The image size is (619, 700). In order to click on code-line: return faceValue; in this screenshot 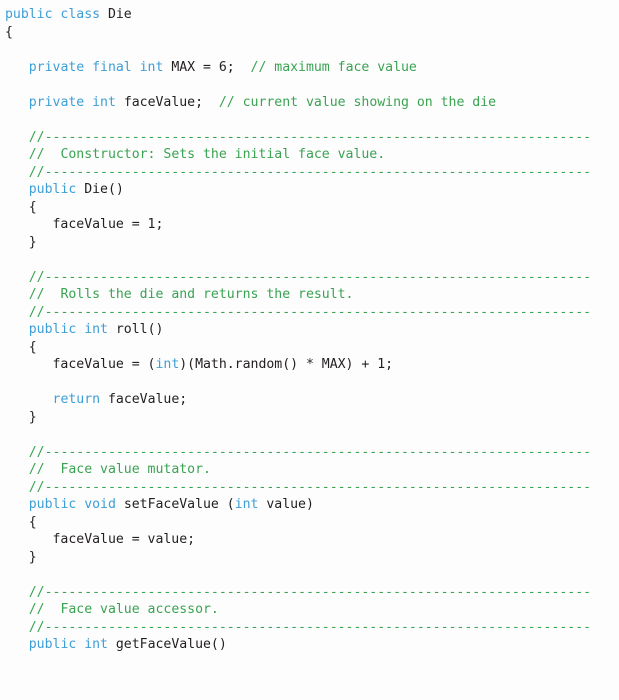, I will do `click(309, 400)`.